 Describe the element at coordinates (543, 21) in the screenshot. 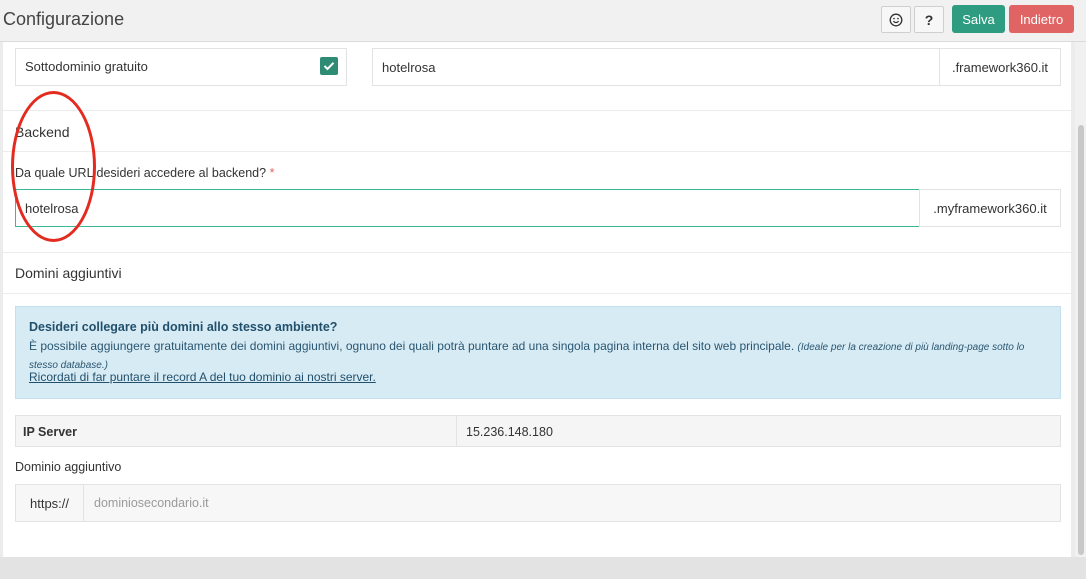

I see `top-bar: Configurazione ? Salva Indietro` at that location.